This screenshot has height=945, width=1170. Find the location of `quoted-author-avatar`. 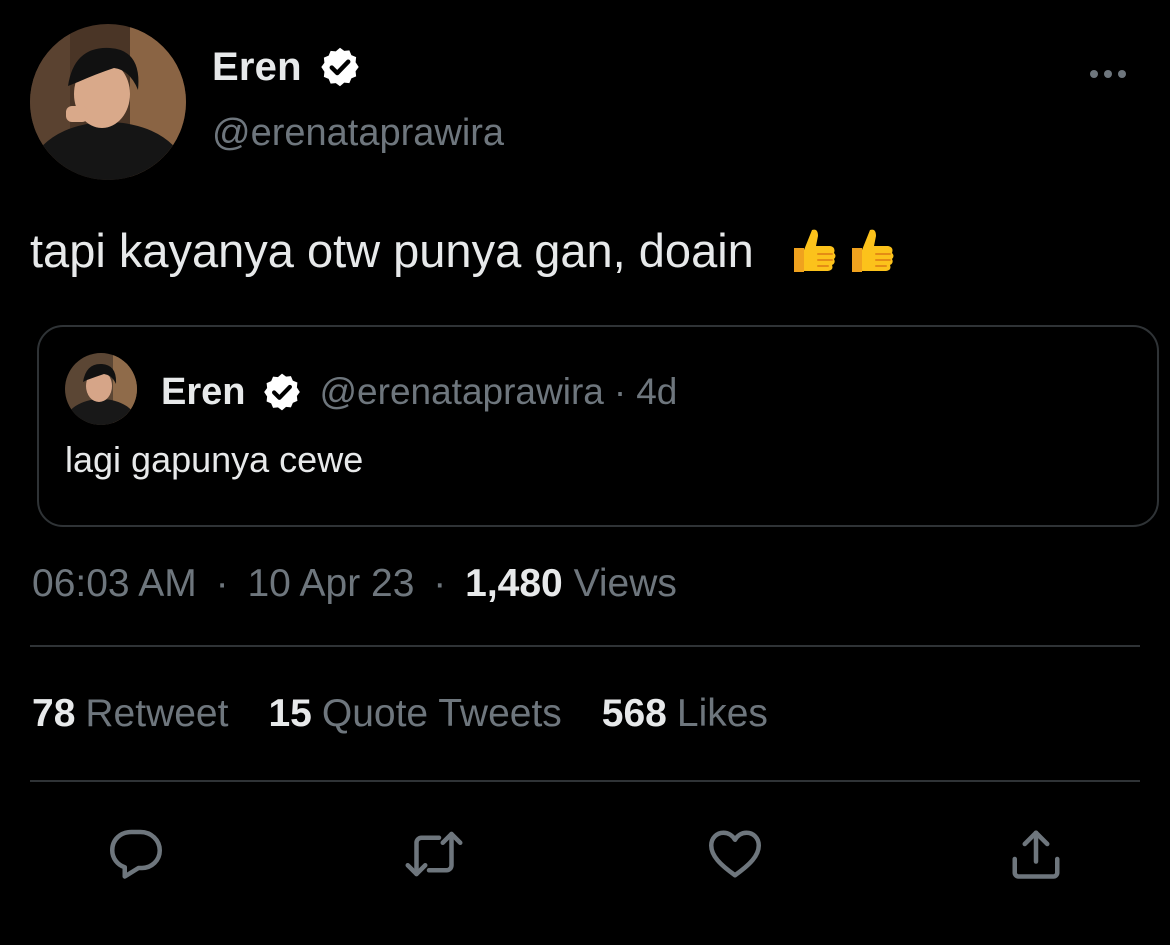

quoted-author-avatar is located at coordinates (101, 389).